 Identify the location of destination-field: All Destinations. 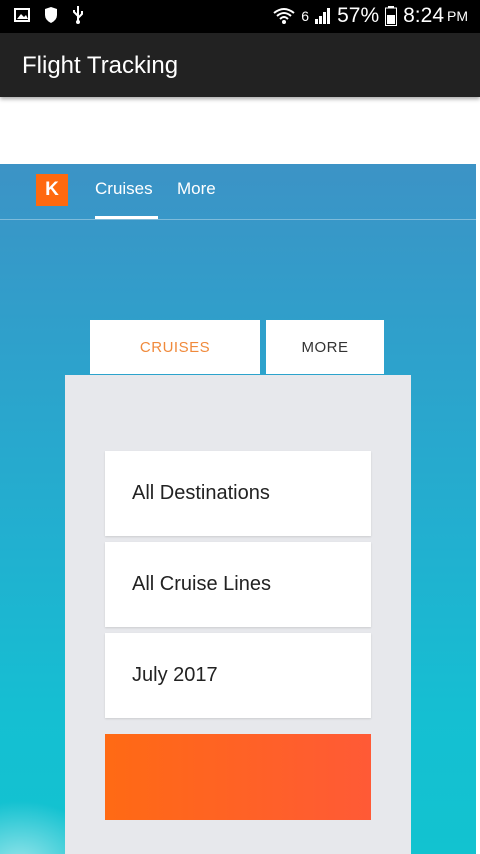
(238, 493).